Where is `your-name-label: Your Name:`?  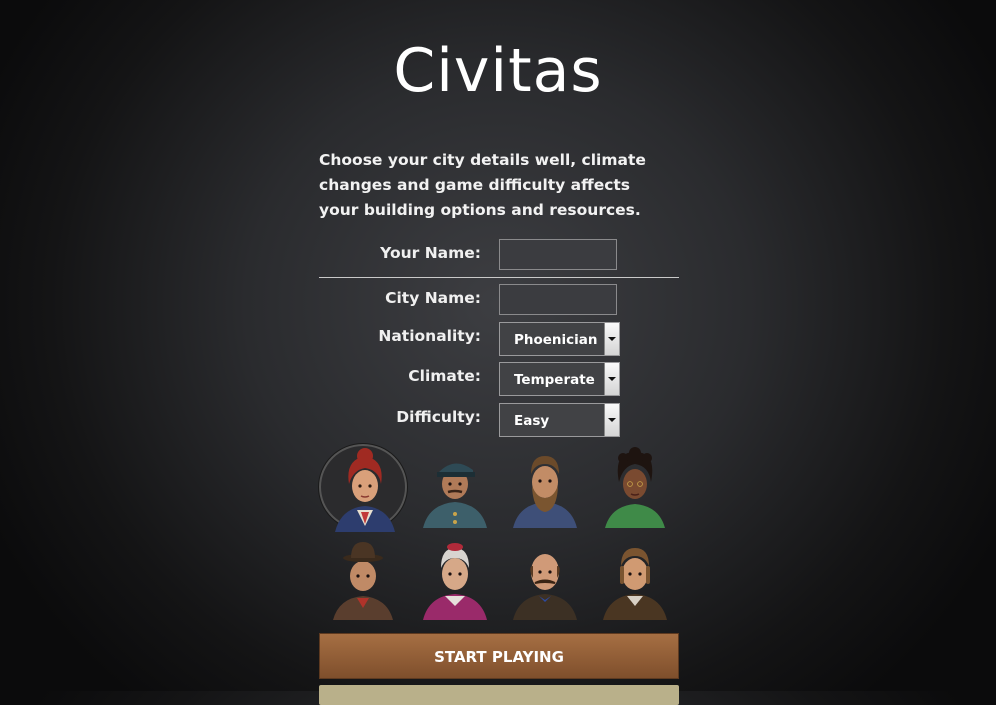 your-name-label: Your Name: is located at coordinates (430, 253).